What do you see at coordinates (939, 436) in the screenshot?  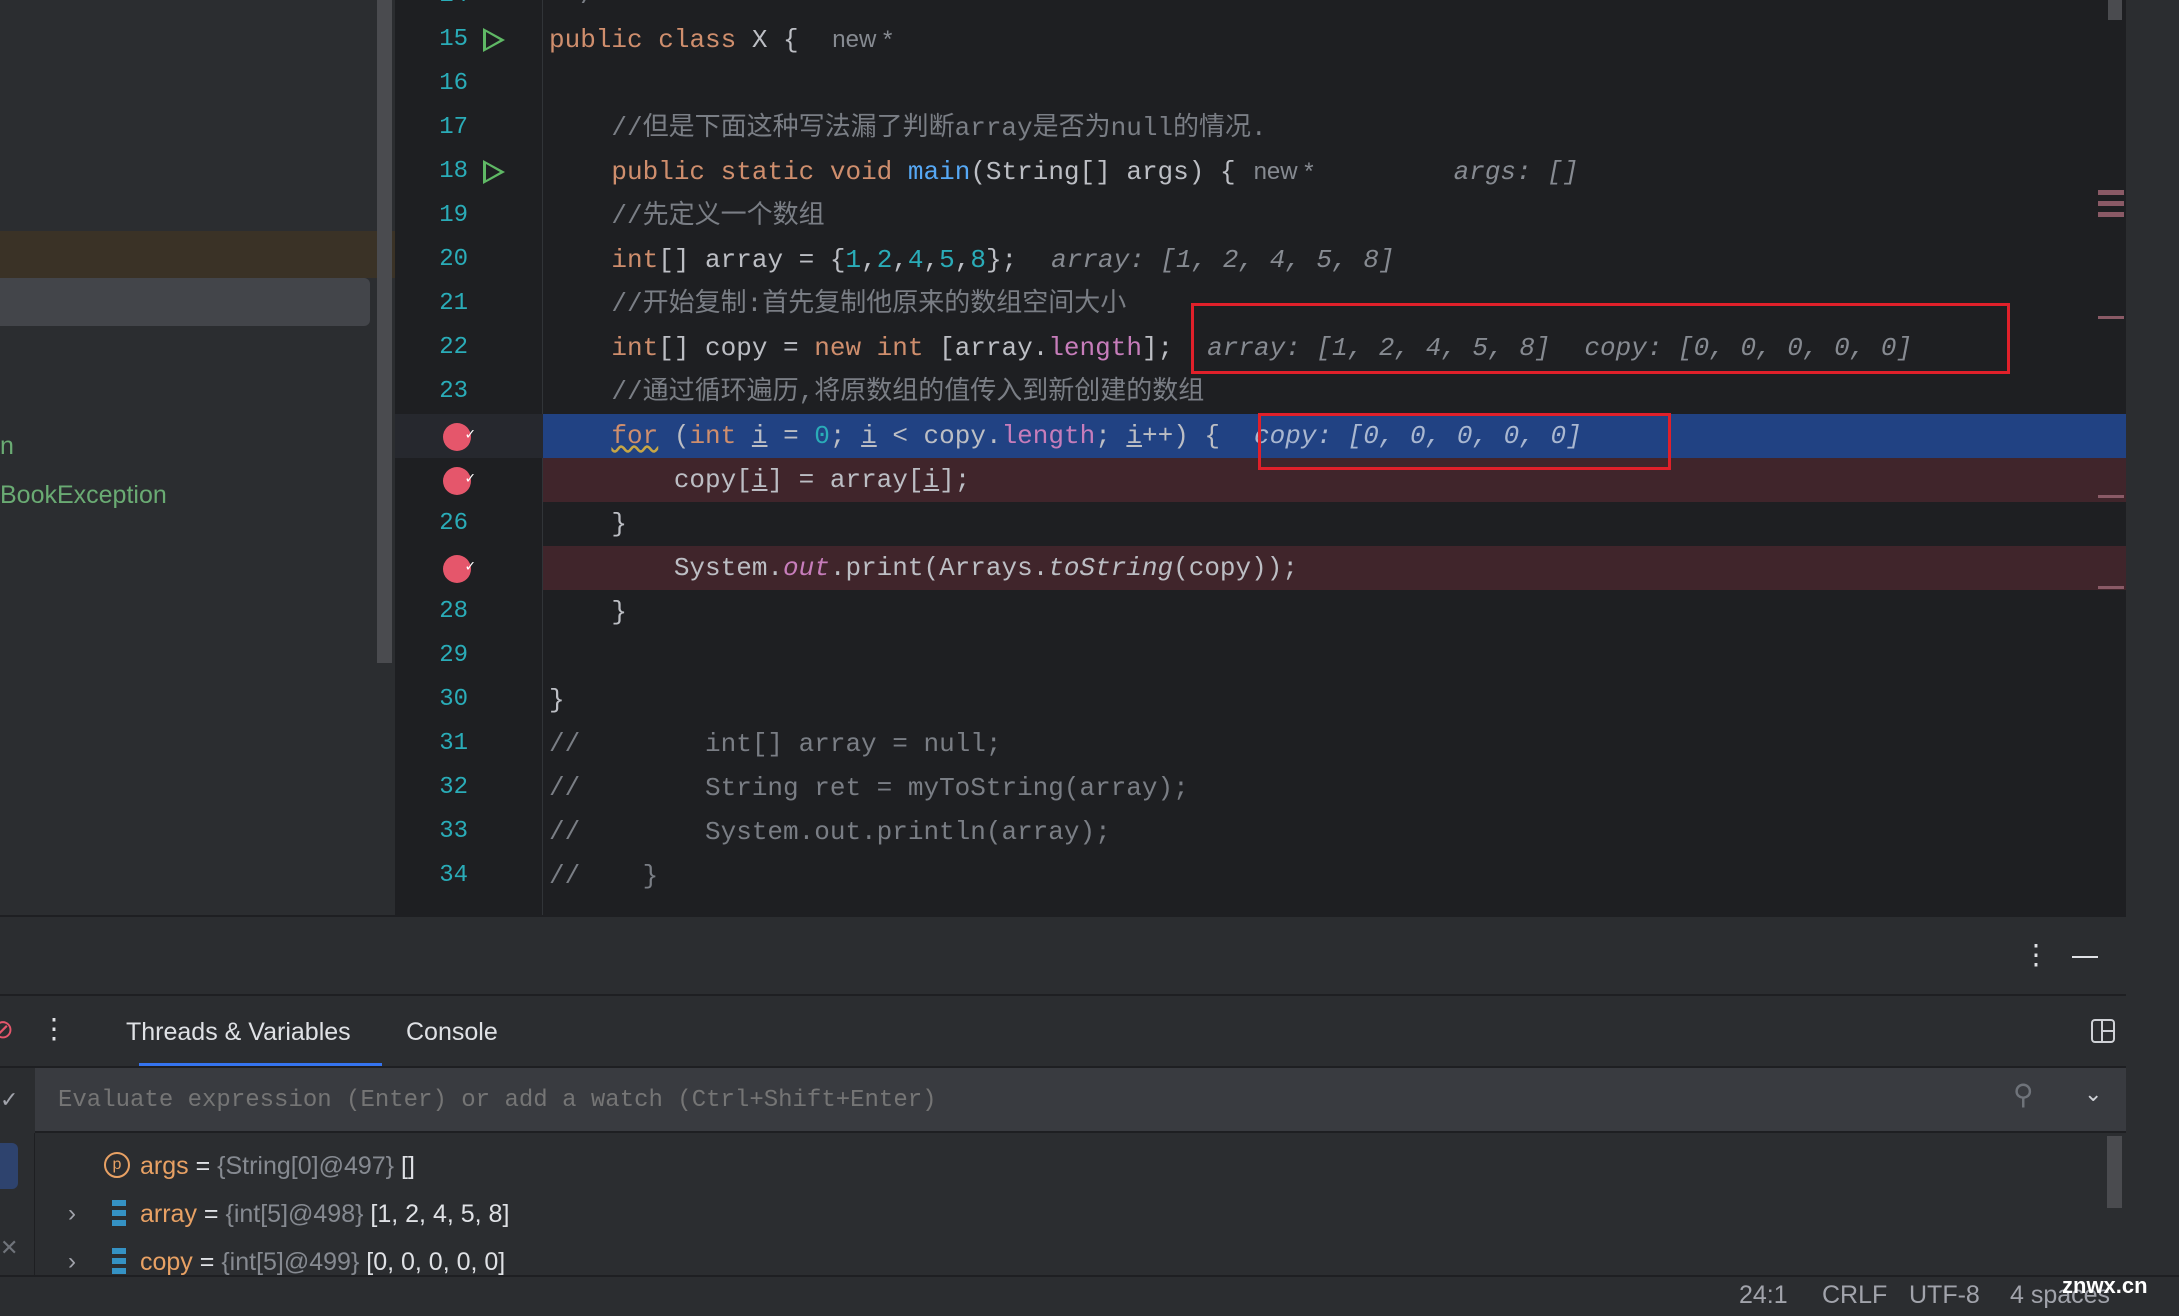 I see `code-token: < copy.` at bounding box center [939, 436].